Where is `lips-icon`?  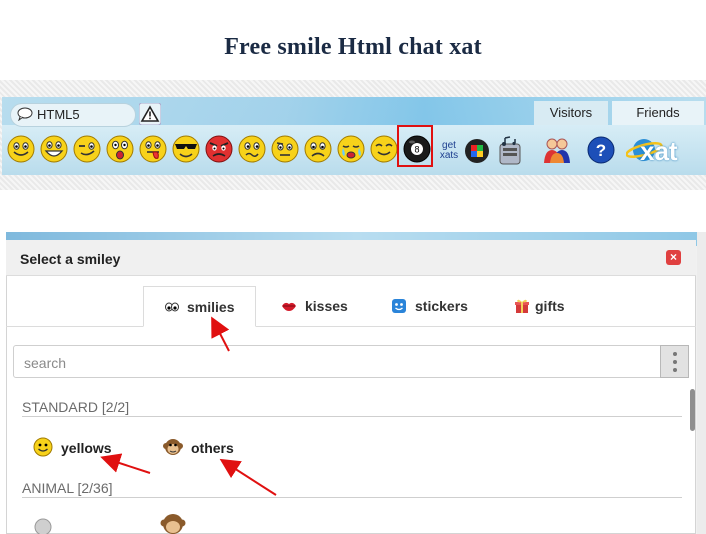
lips-icon is located at coordinates (289, 306).